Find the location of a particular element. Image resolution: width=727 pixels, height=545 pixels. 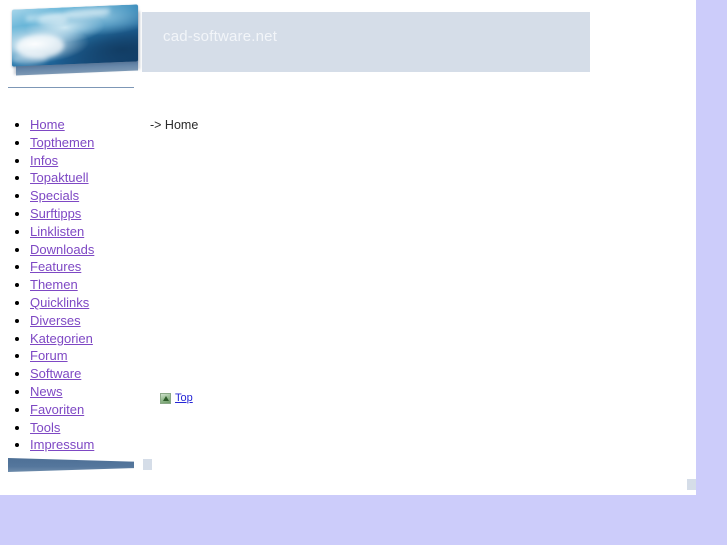

sidebar-item-linklisten: Linklisten is located at coordinates (57, 231).